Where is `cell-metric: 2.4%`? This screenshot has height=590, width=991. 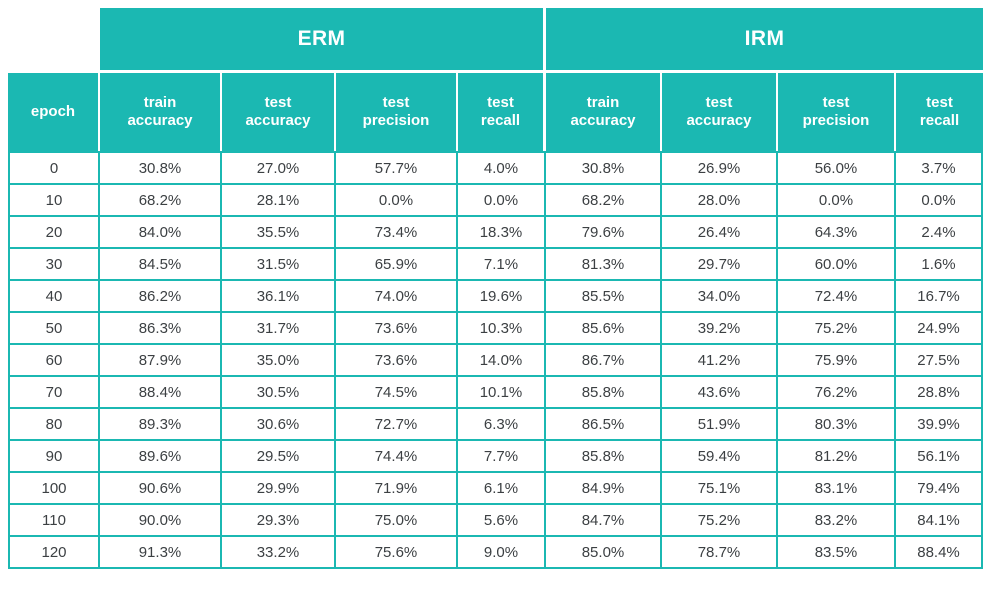 cell-metric: 2.4% is located at coordinates (940, 233).